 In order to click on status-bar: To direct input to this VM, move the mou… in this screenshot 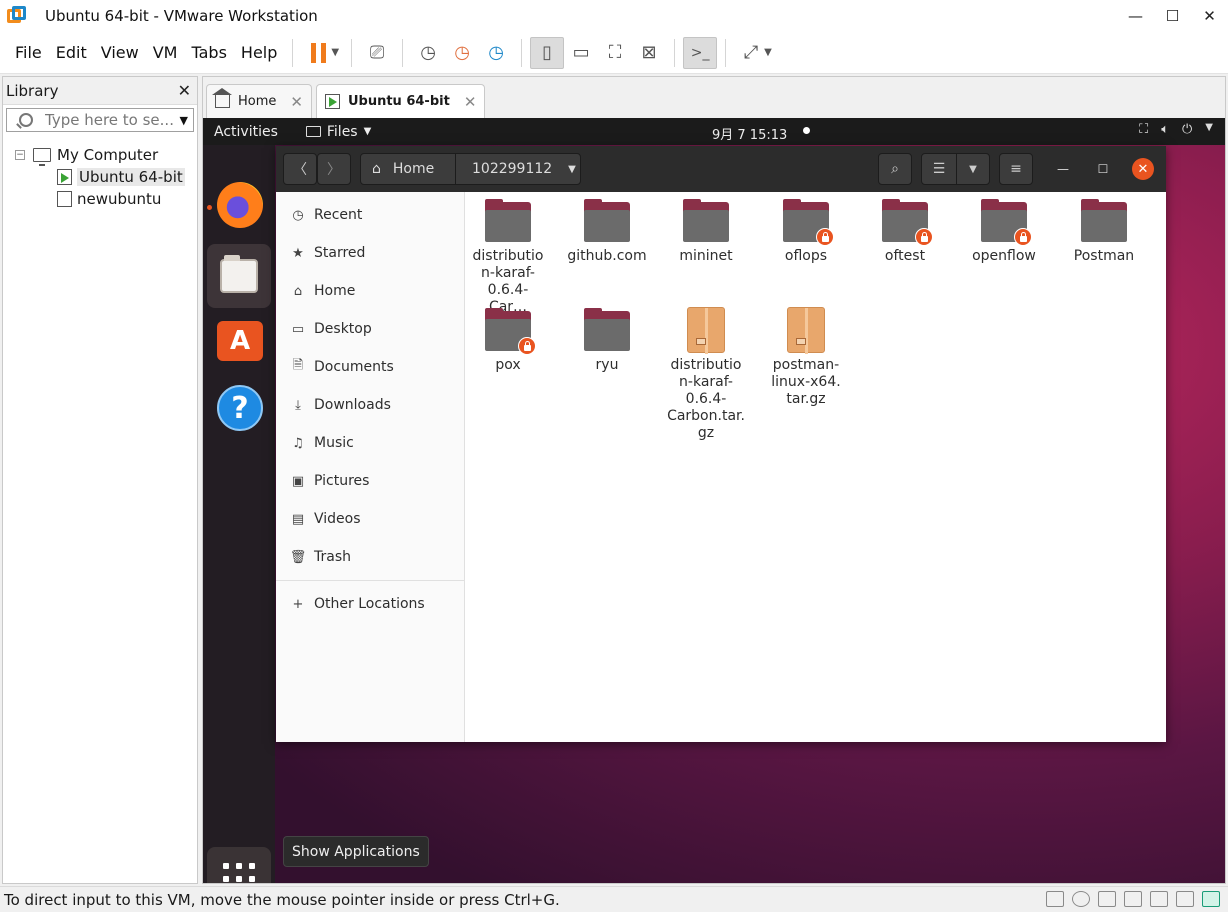, I will do `click(614, 899)`.